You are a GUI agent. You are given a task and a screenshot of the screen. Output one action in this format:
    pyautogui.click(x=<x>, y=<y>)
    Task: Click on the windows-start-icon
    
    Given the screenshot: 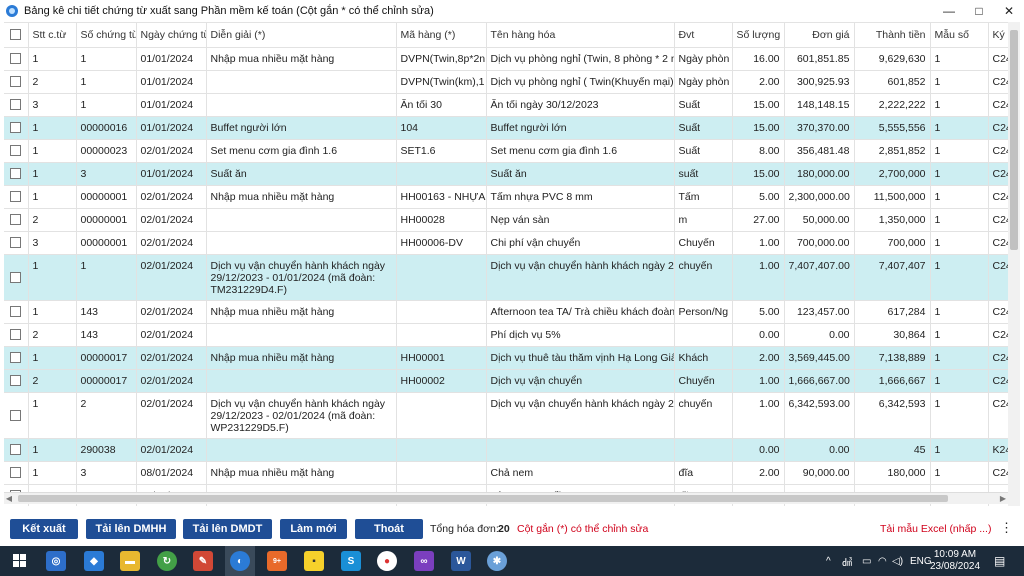 What is the action you would take?
    pyautogui.click(x=20, y=561)
    